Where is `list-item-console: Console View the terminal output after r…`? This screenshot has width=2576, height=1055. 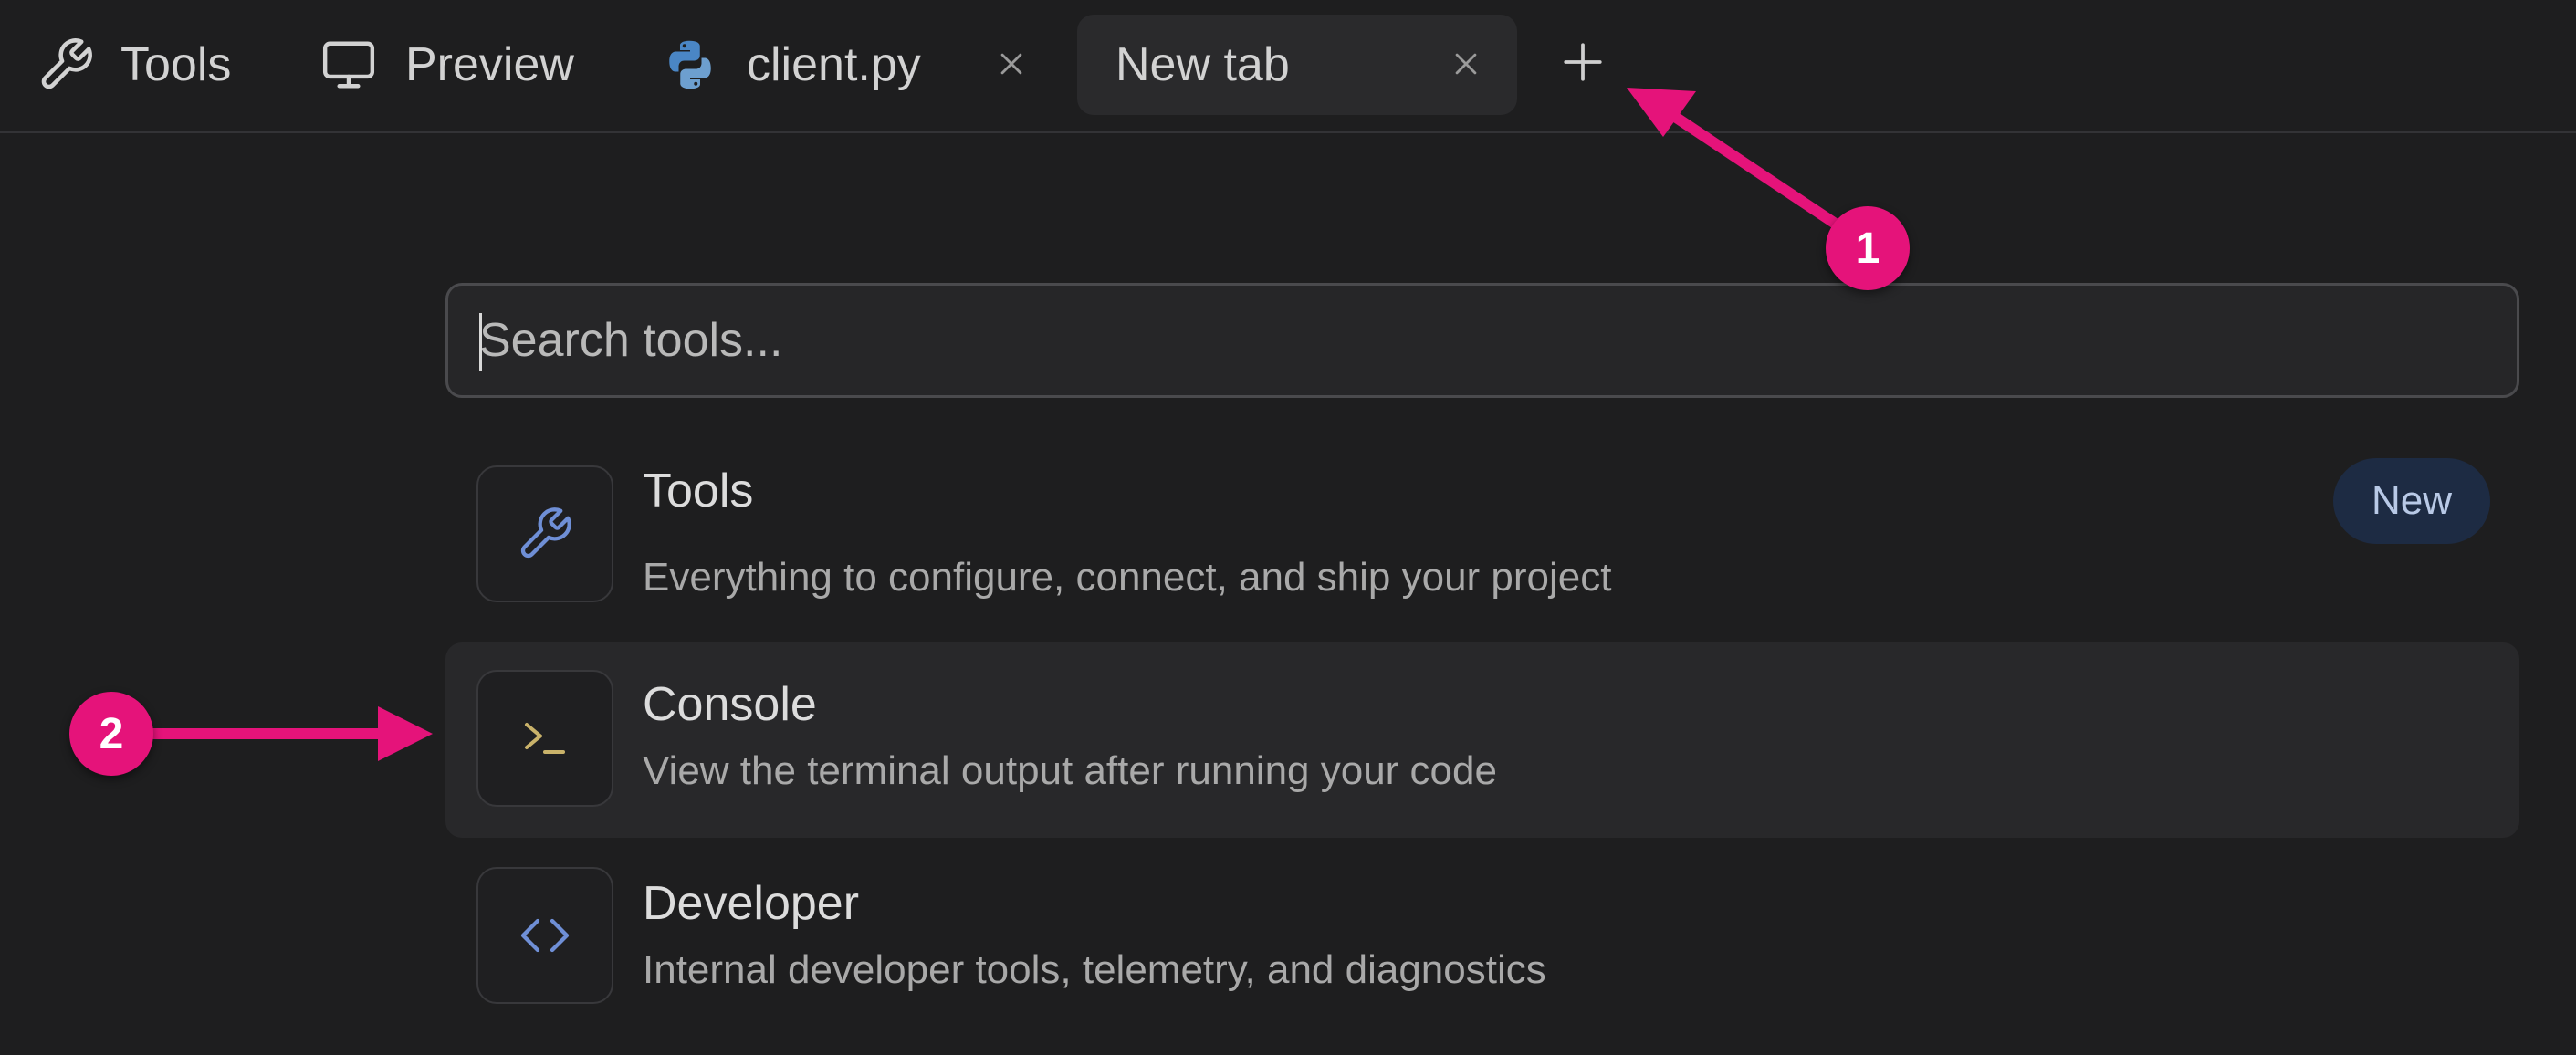 list-item-console: Console View the terminal output after r… is located at coordinates (1482, 740).